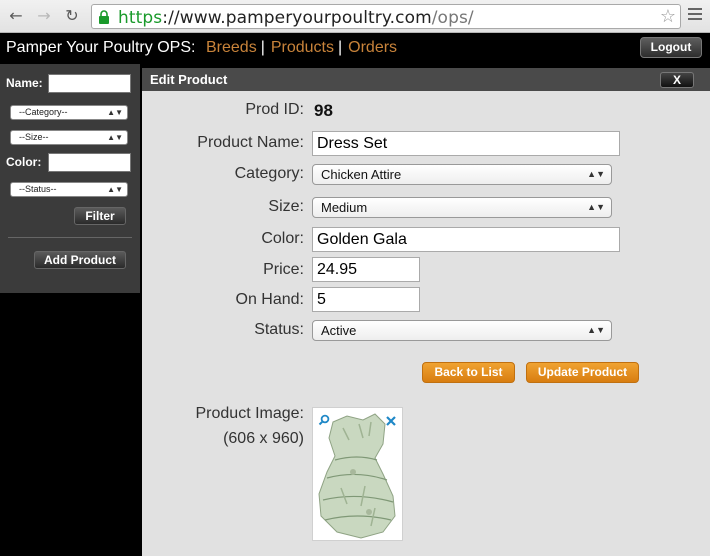  I want to click on status-filter-value: --Status--, so click(38, 189).